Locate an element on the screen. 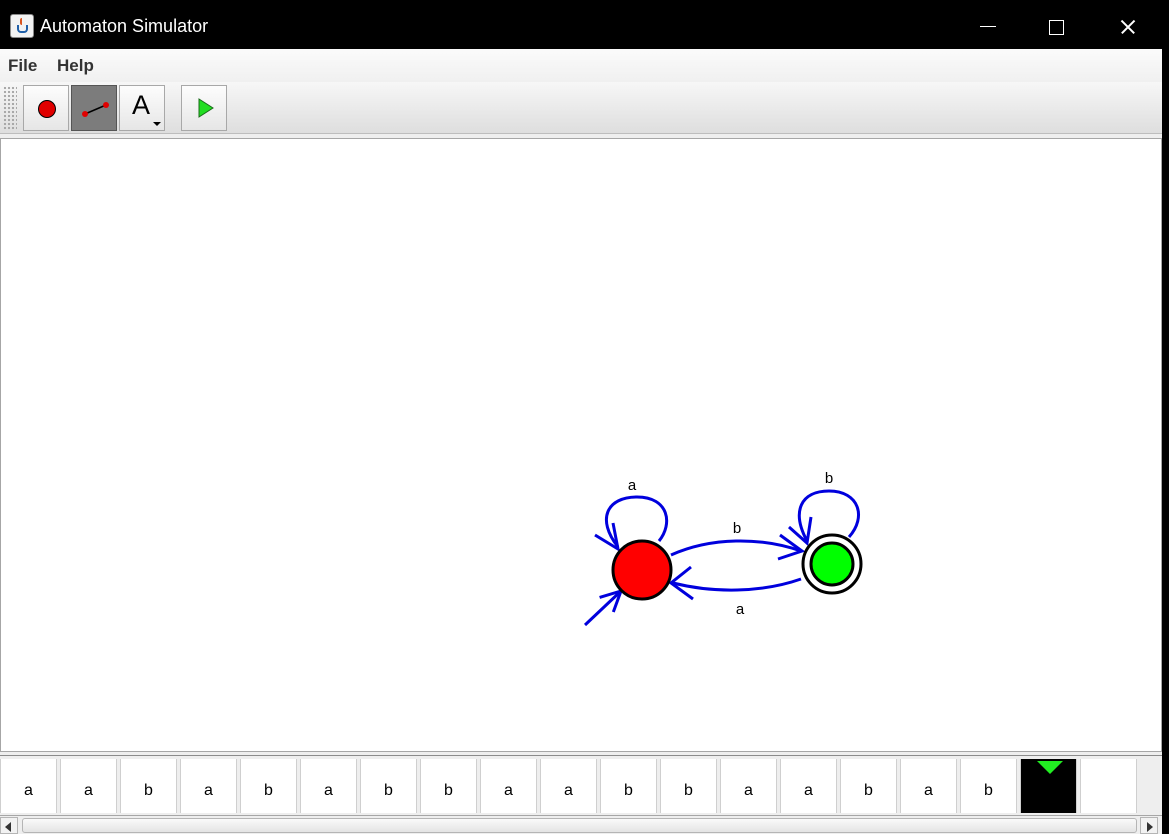 This screenshot has width=1169, height=834. input-tape: aabababbaabbaabab is located at coordinates (581, 784).